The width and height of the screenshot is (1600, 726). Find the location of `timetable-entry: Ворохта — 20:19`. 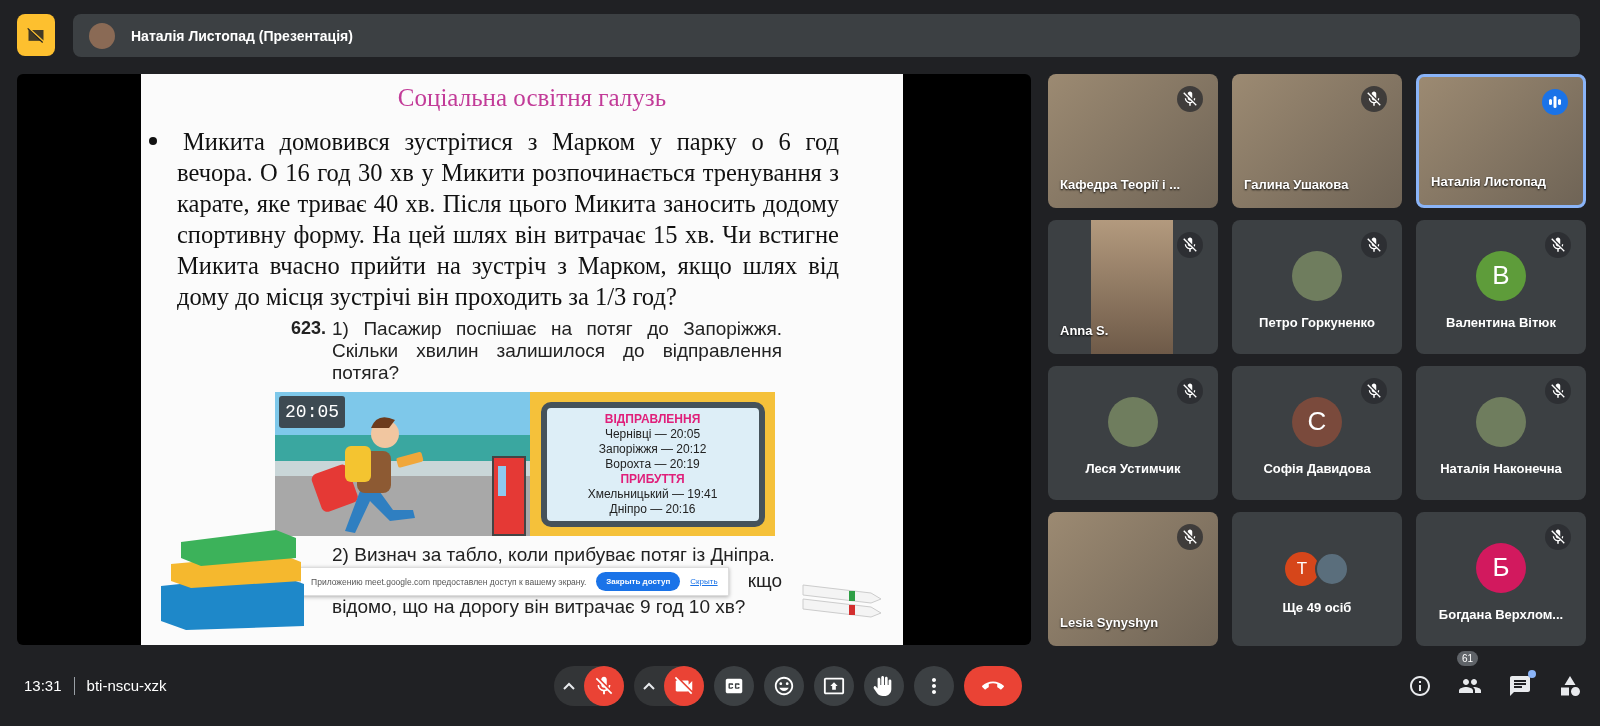

timetable-entry: Ворохта — 20:19 is located at coordinates (652, 464).